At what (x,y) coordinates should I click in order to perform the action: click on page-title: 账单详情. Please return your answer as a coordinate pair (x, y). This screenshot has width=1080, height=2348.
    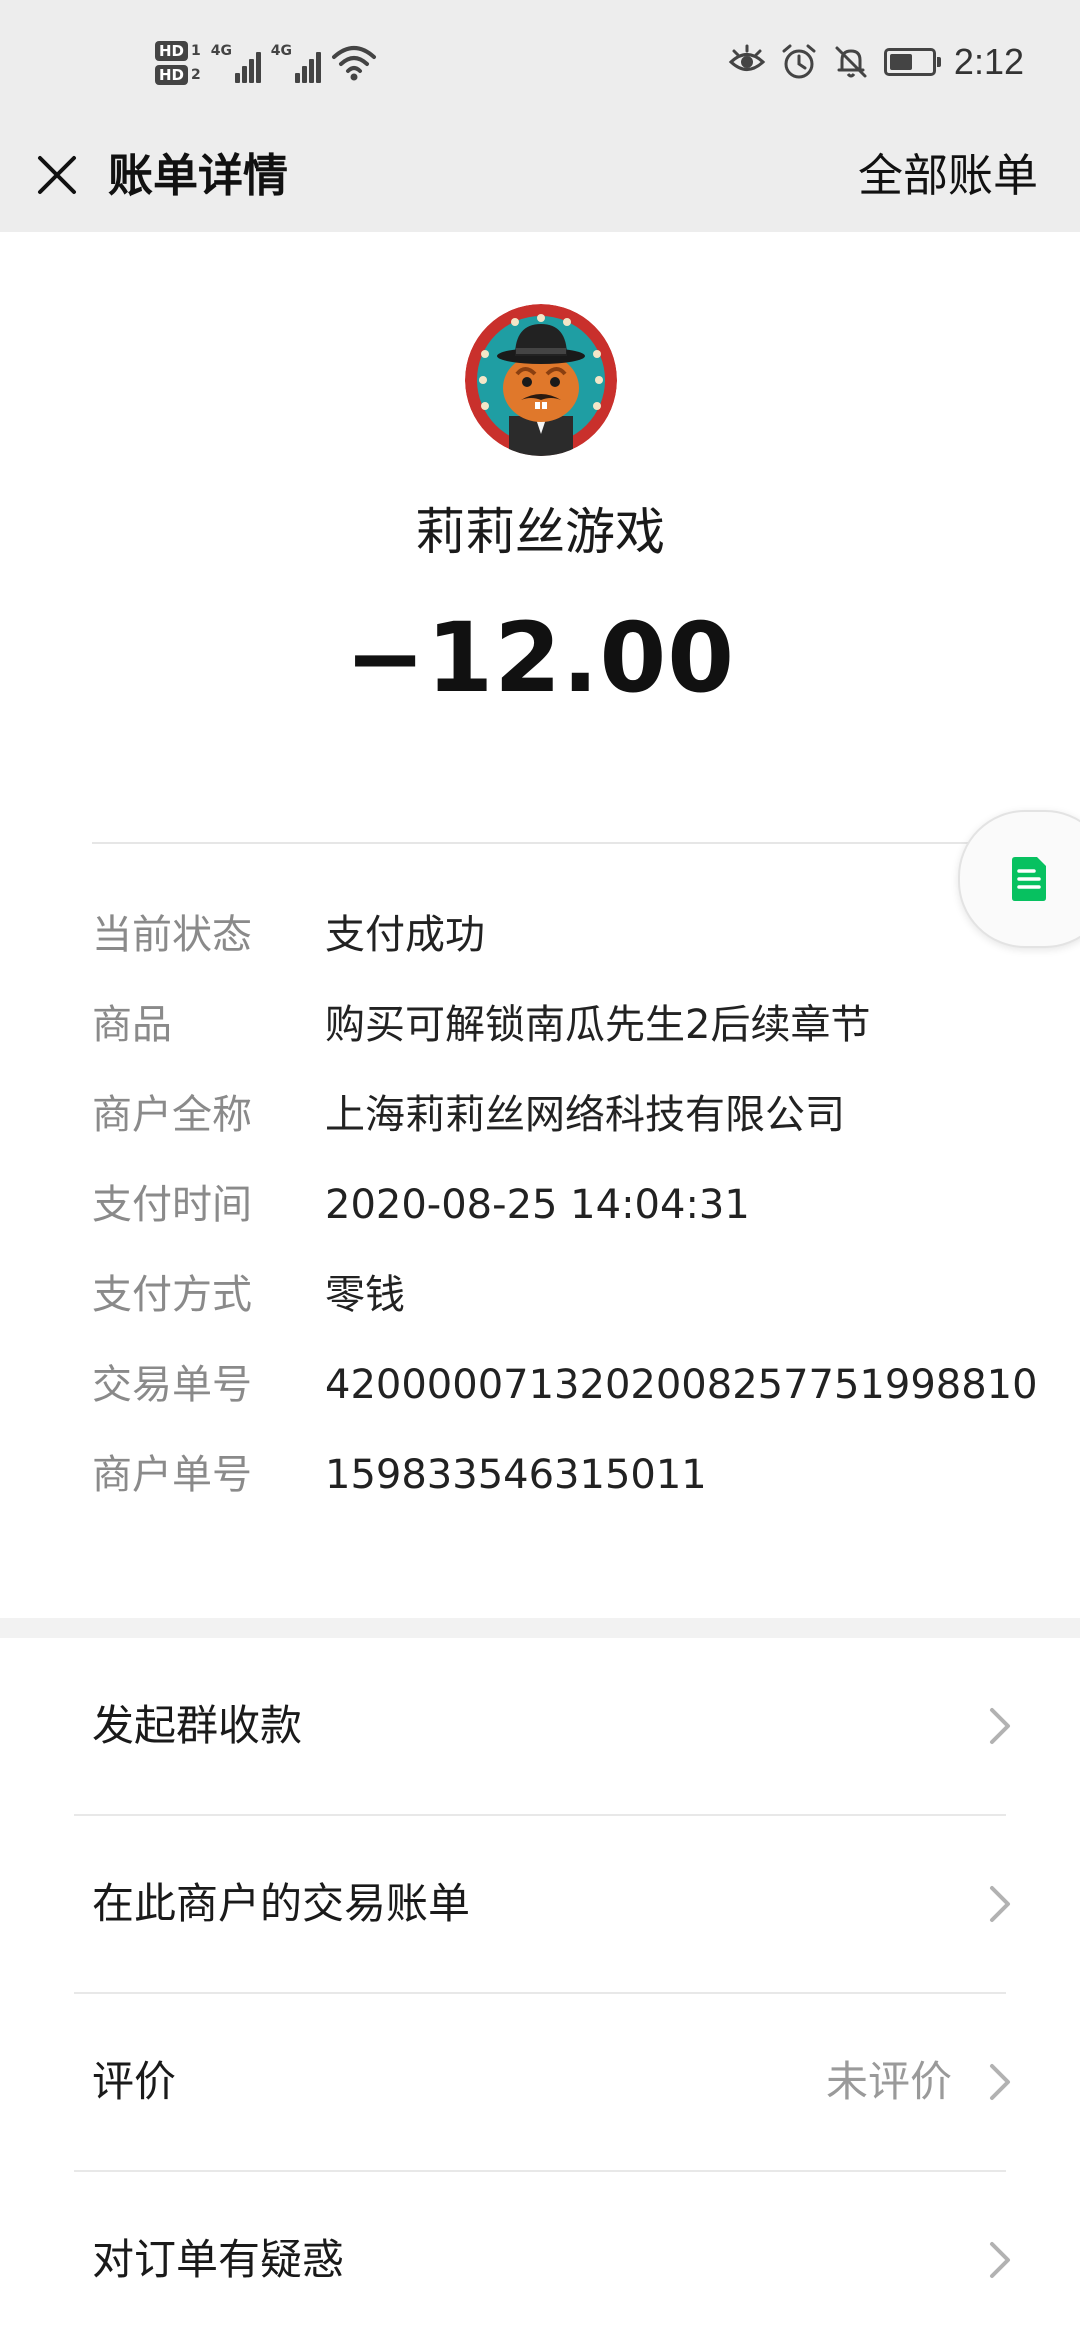
    Looking at the image, I should click on (198, 175).